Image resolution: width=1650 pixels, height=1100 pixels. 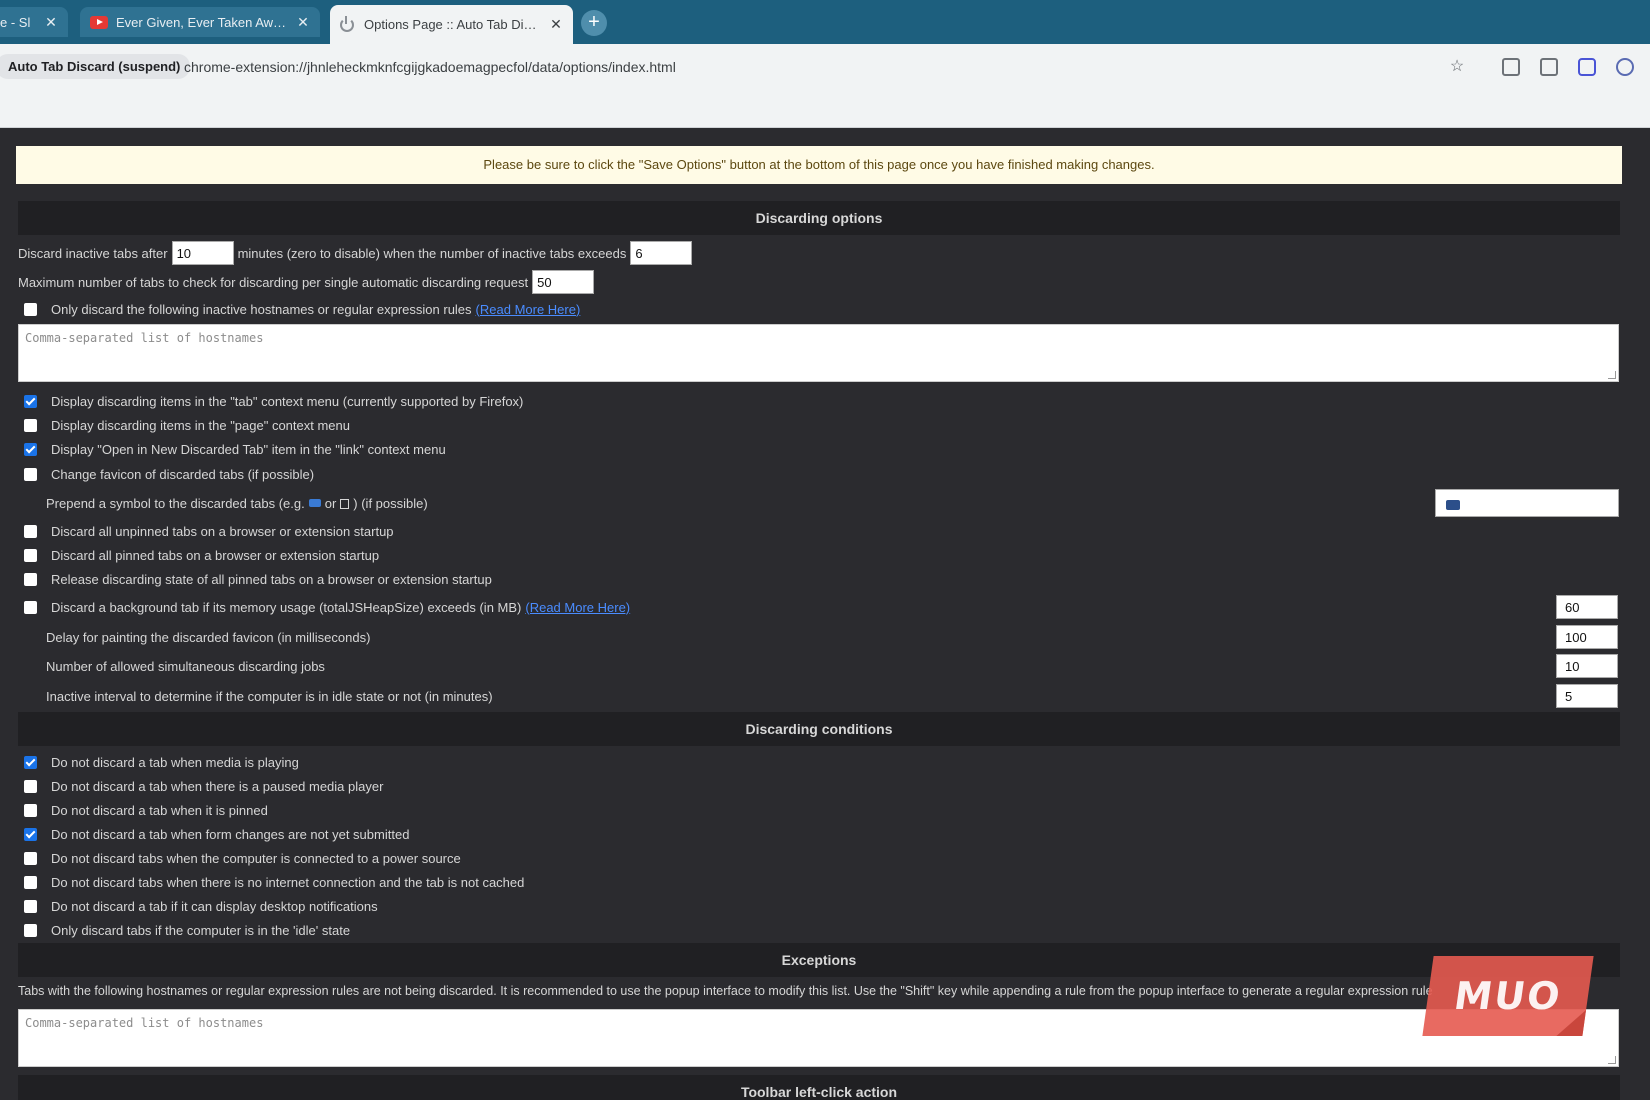 I want to click on muo-watermark: MUO, so click(x=1508, y=996).